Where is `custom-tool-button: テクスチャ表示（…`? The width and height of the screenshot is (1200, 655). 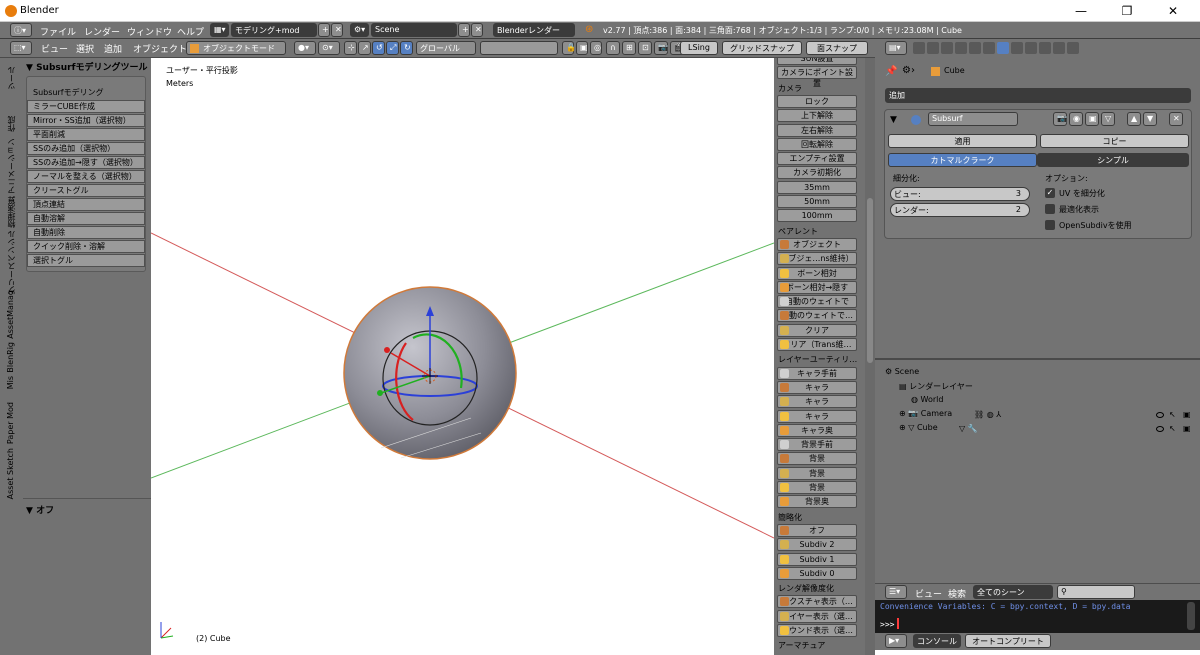
custom-tool-button: テクスチャ表示（… is located at coordinates (817, 602).